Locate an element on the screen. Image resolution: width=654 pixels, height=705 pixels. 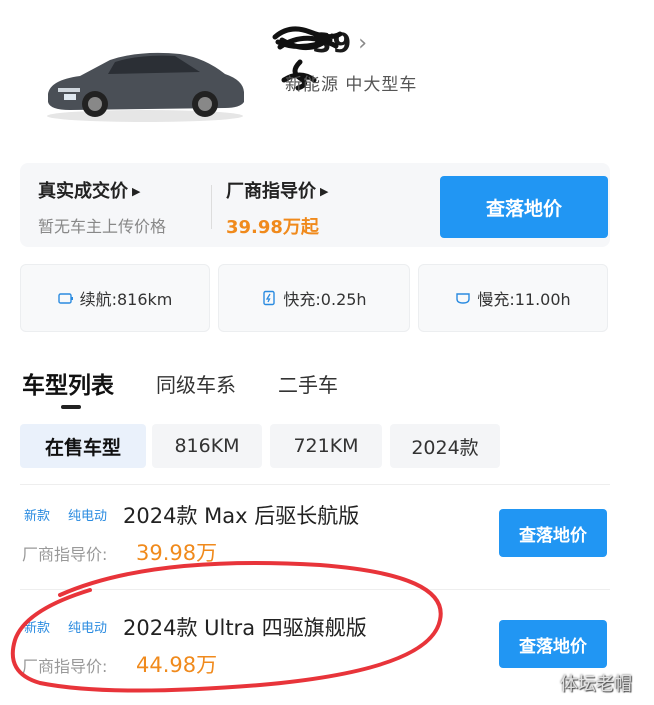
model-subtitle: 新能源 中大型车 is located at coordinates (351, 85).